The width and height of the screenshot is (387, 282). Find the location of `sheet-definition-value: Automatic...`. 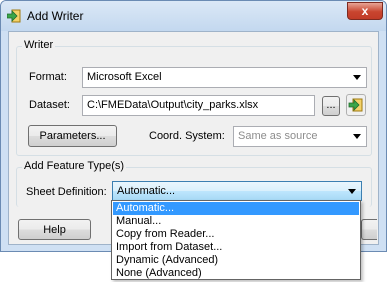

sheet-definition-value: Automatic... is located at coordinates (146, 191).